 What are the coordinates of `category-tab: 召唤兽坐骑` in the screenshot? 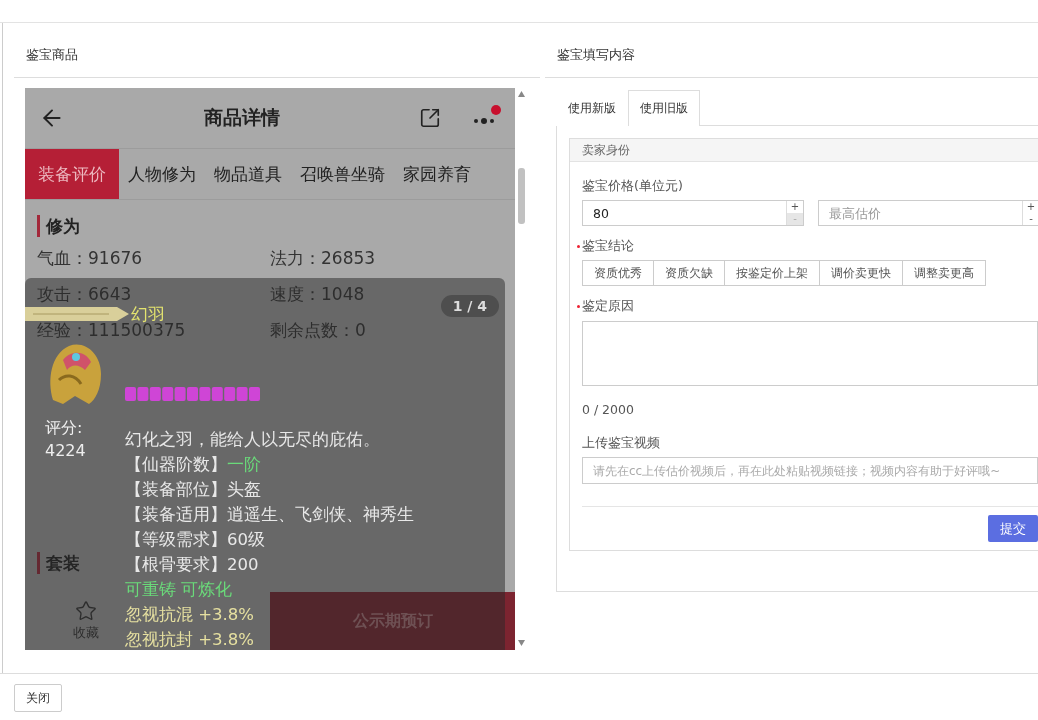 It's located at (342, 174).